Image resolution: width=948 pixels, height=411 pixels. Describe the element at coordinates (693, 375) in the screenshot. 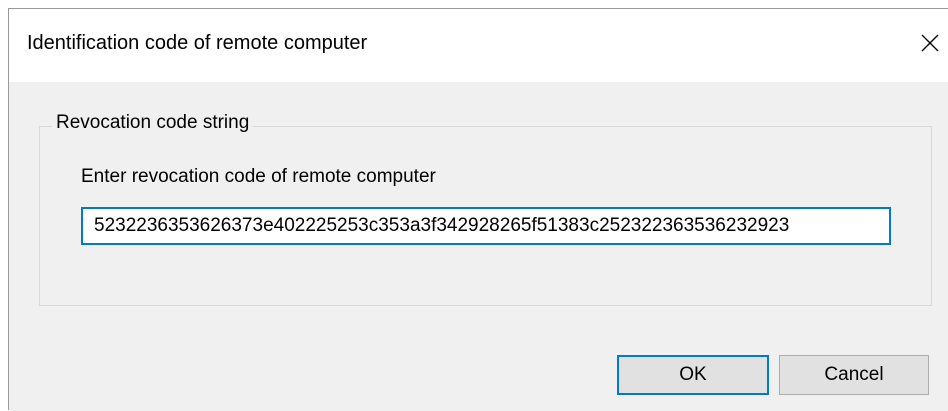

I see `ok-button: OK` at that location.